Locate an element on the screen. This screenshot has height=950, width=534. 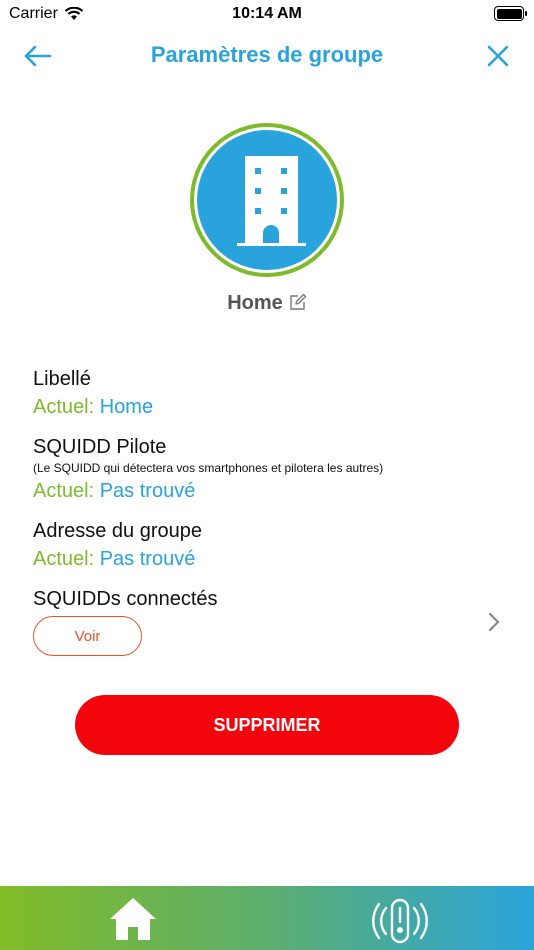
adresse-current-value: Pas trouvé is located at coordinates (147, 559).